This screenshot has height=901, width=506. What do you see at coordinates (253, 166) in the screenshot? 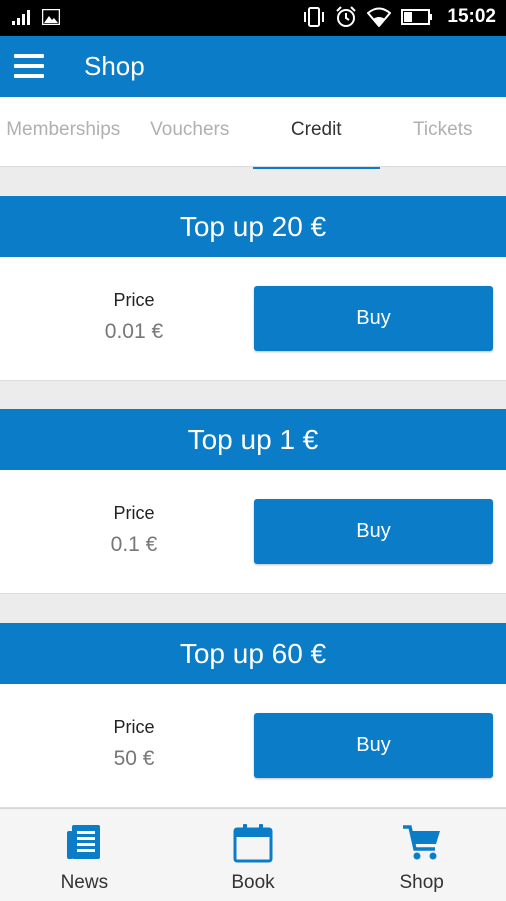
I see `tab-divider` at bounding box center [253, 166].